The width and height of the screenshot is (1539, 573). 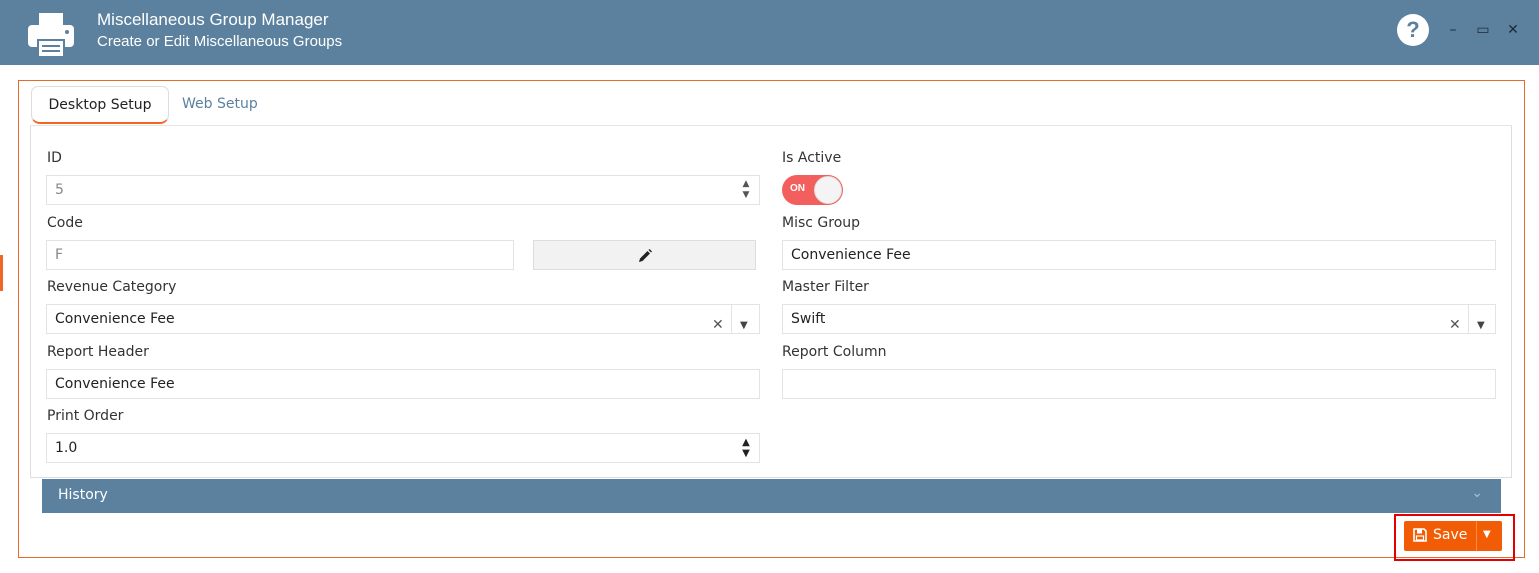 What do you see at coordinates (1513, 30) in the screenshot?
I see `close-button: ✕` at bounding box center [1513, 30].